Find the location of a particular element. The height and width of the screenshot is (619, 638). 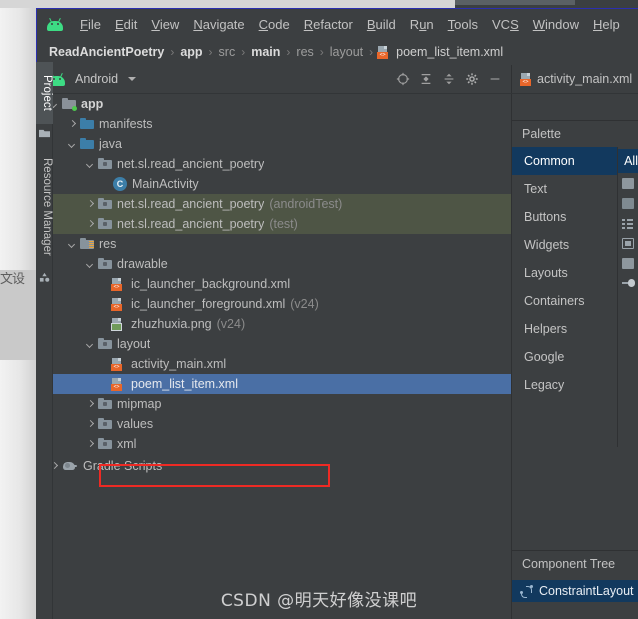

textview-widget-icon is located at coordinates (628, 183).